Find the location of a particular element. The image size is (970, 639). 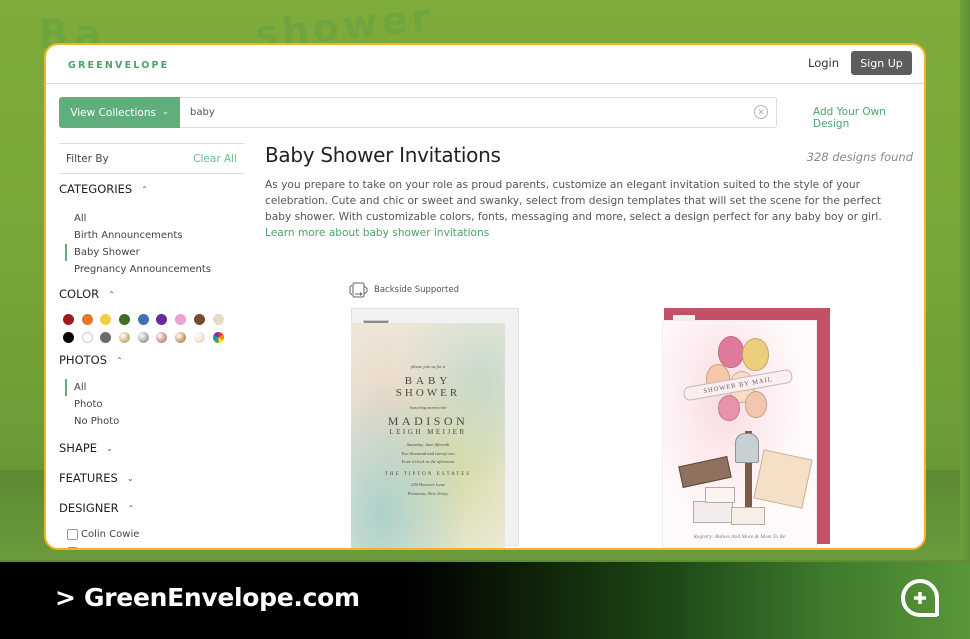

login-link: Login is located at coordinates (823, 63).